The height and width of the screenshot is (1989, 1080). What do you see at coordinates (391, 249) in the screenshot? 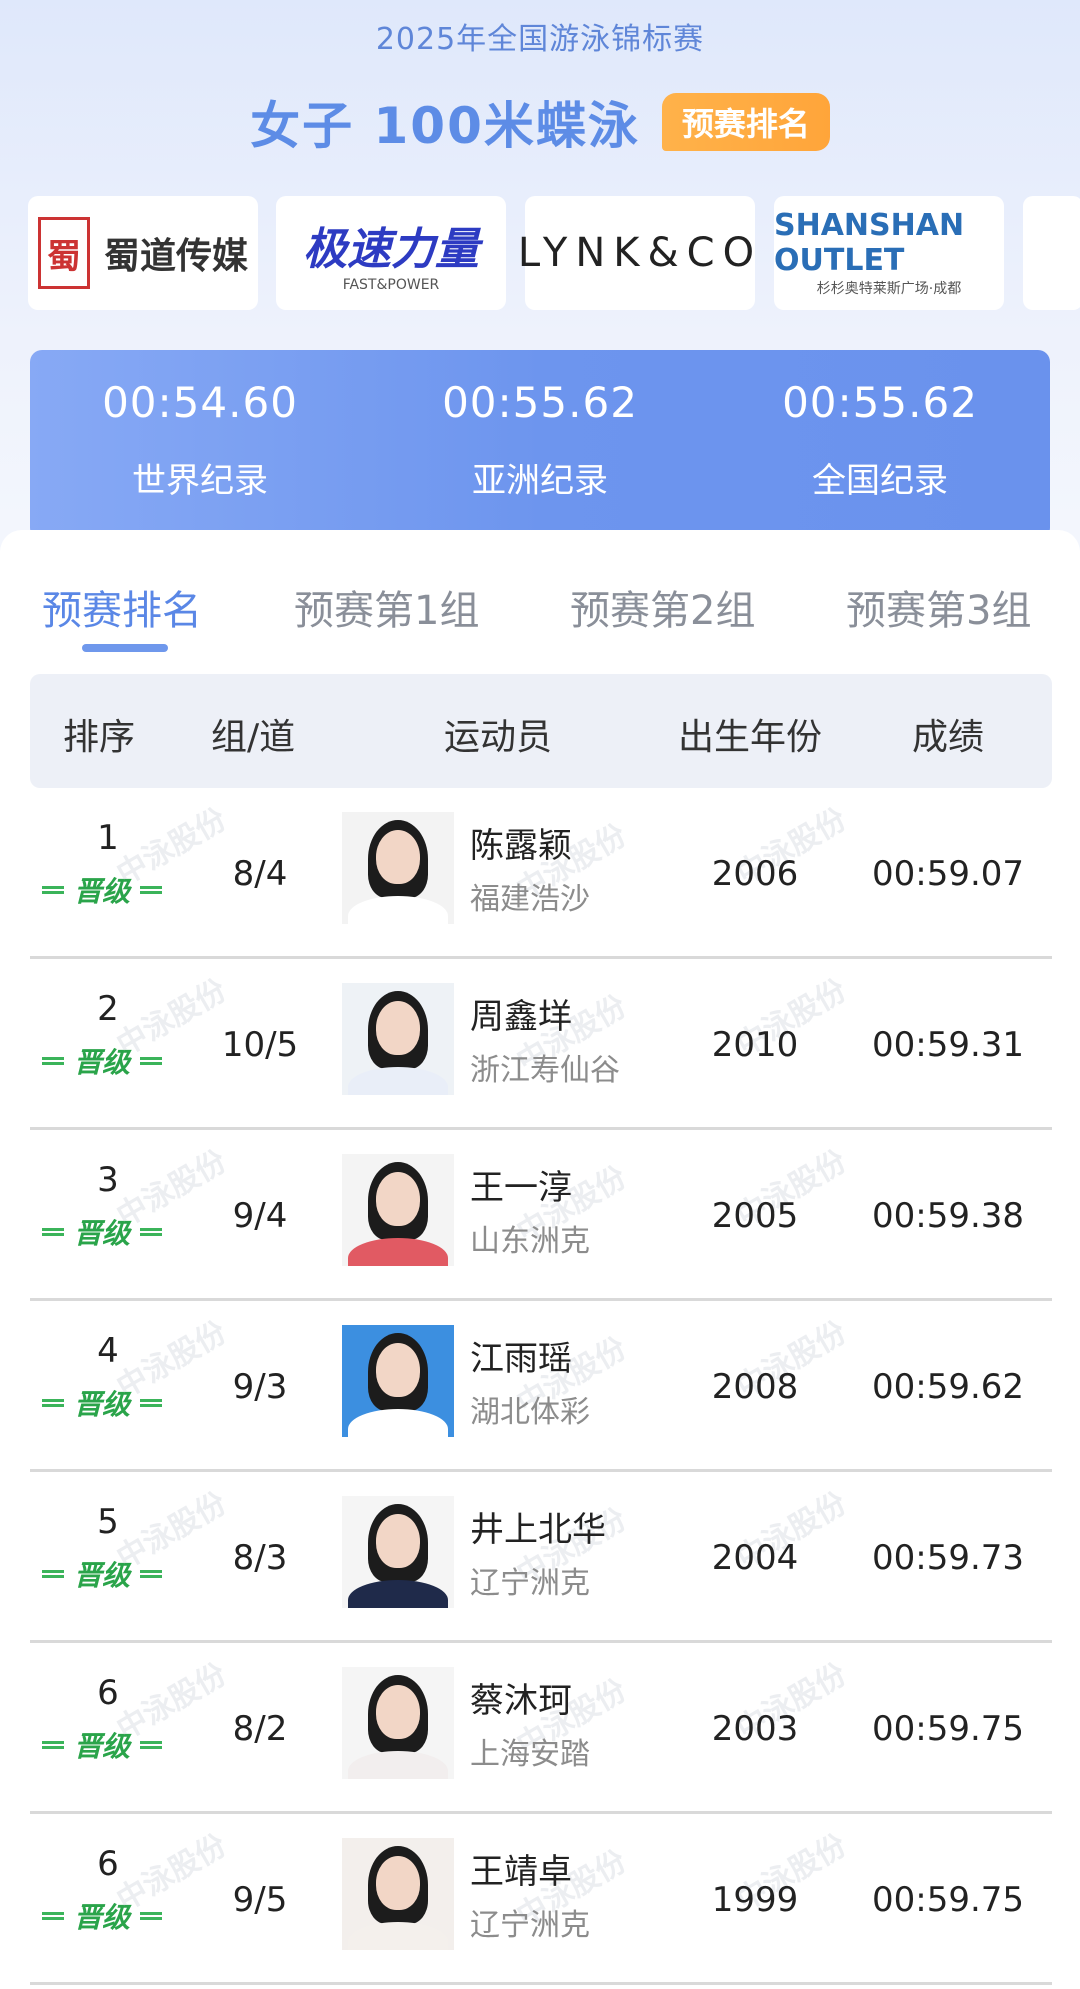
I see `sponsor-name: 极速力量` at bounding box center [391, 249].